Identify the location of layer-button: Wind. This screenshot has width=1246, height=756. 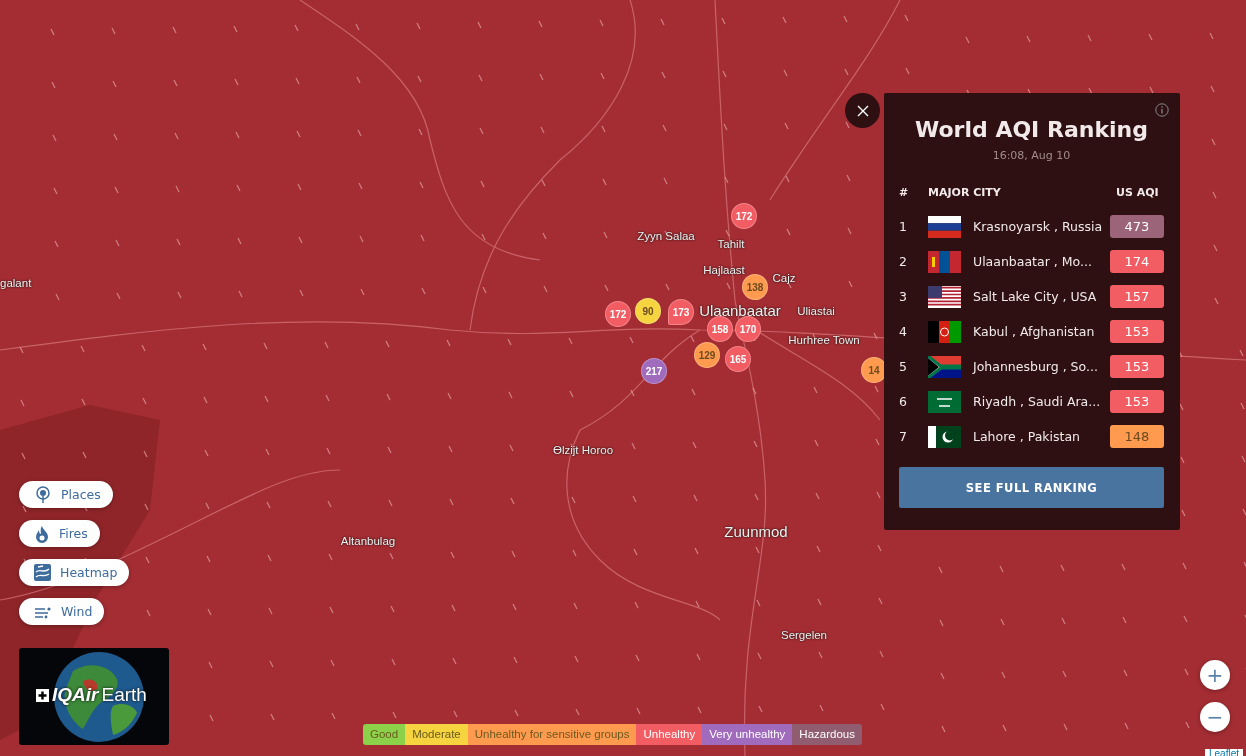
(62, 611).